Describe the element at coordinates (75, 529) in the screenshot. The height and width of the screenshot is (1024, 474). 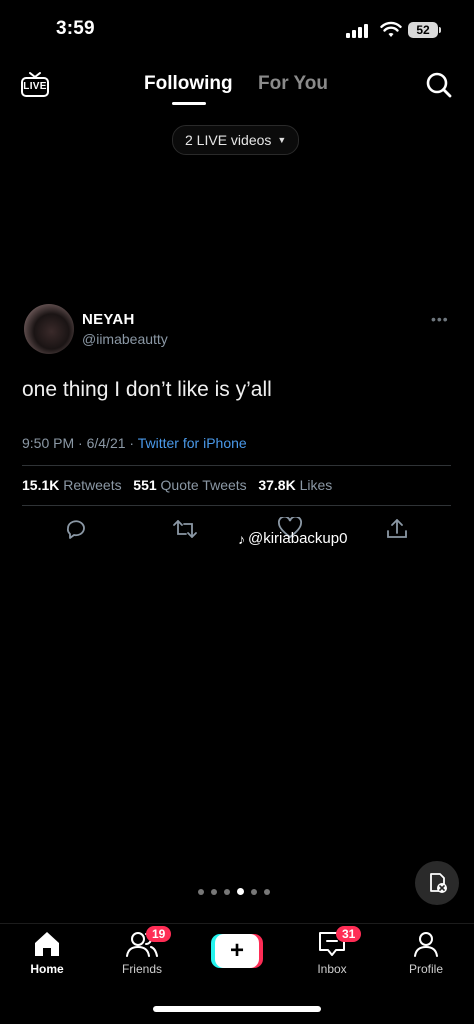
I see `reply-icon` at that location.